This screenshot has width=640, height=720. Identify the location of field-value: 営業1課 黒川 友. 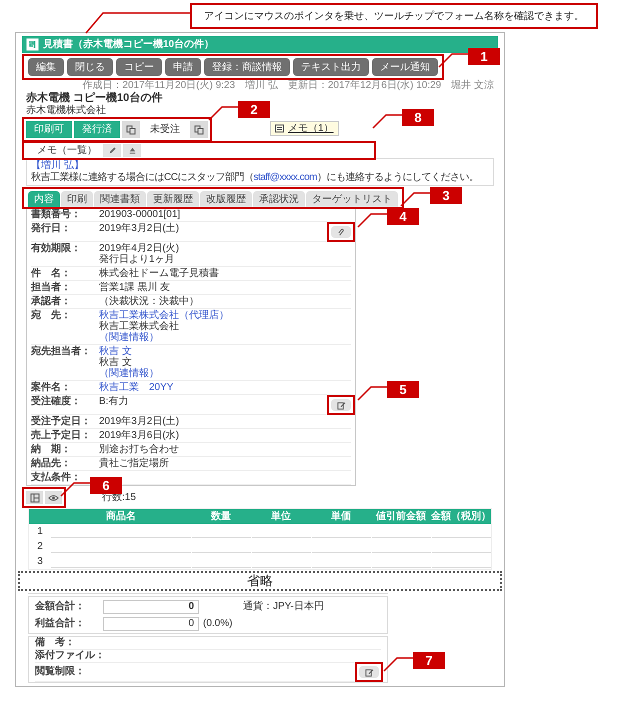
(134, 287).